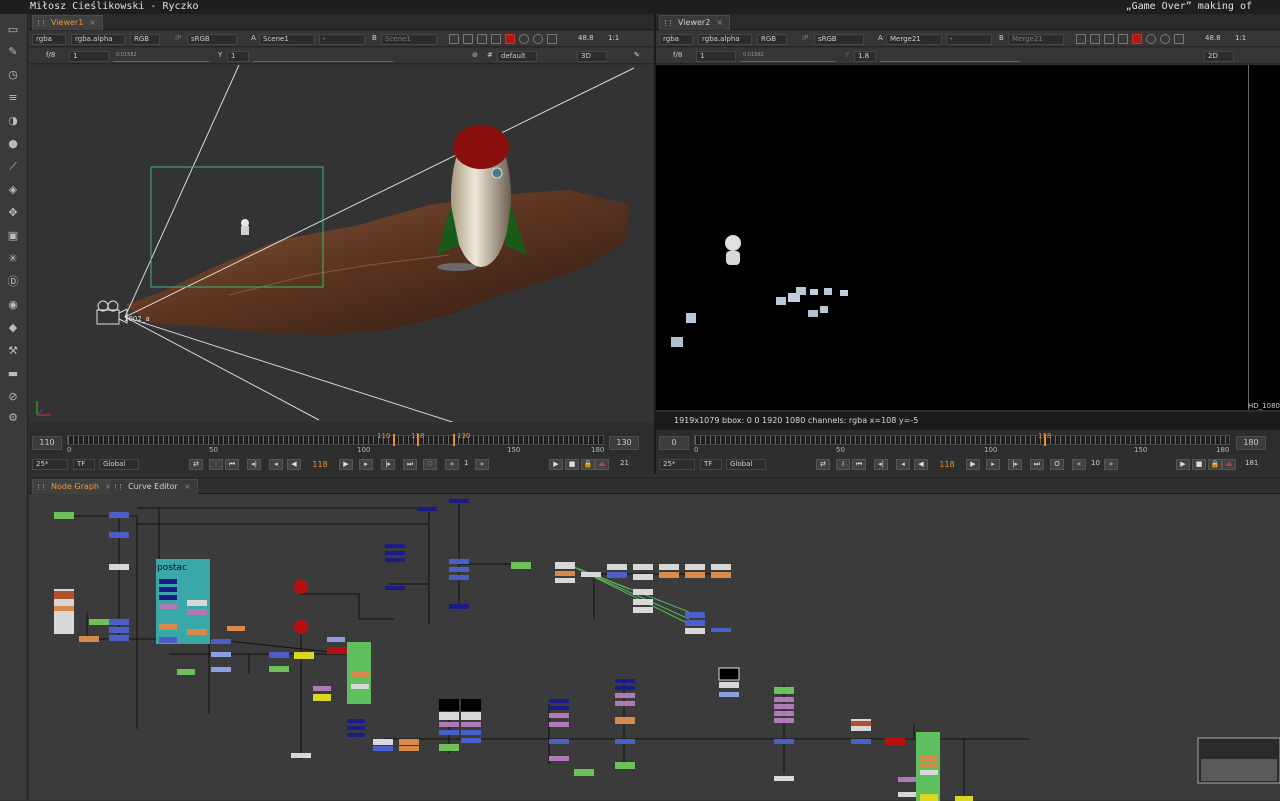  Describe the element at coordinates (1111, 464) in the screenshot. I see `step-forward-button: »` at that location.